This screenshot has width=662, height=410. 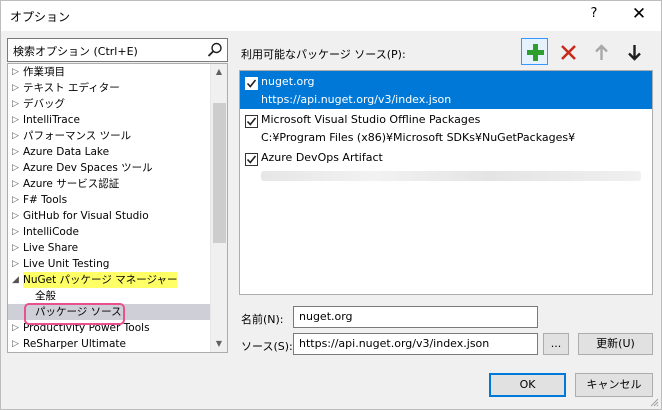 I want to click on tree-item-label: Live Unit Testing, so click(x=66, y=264).